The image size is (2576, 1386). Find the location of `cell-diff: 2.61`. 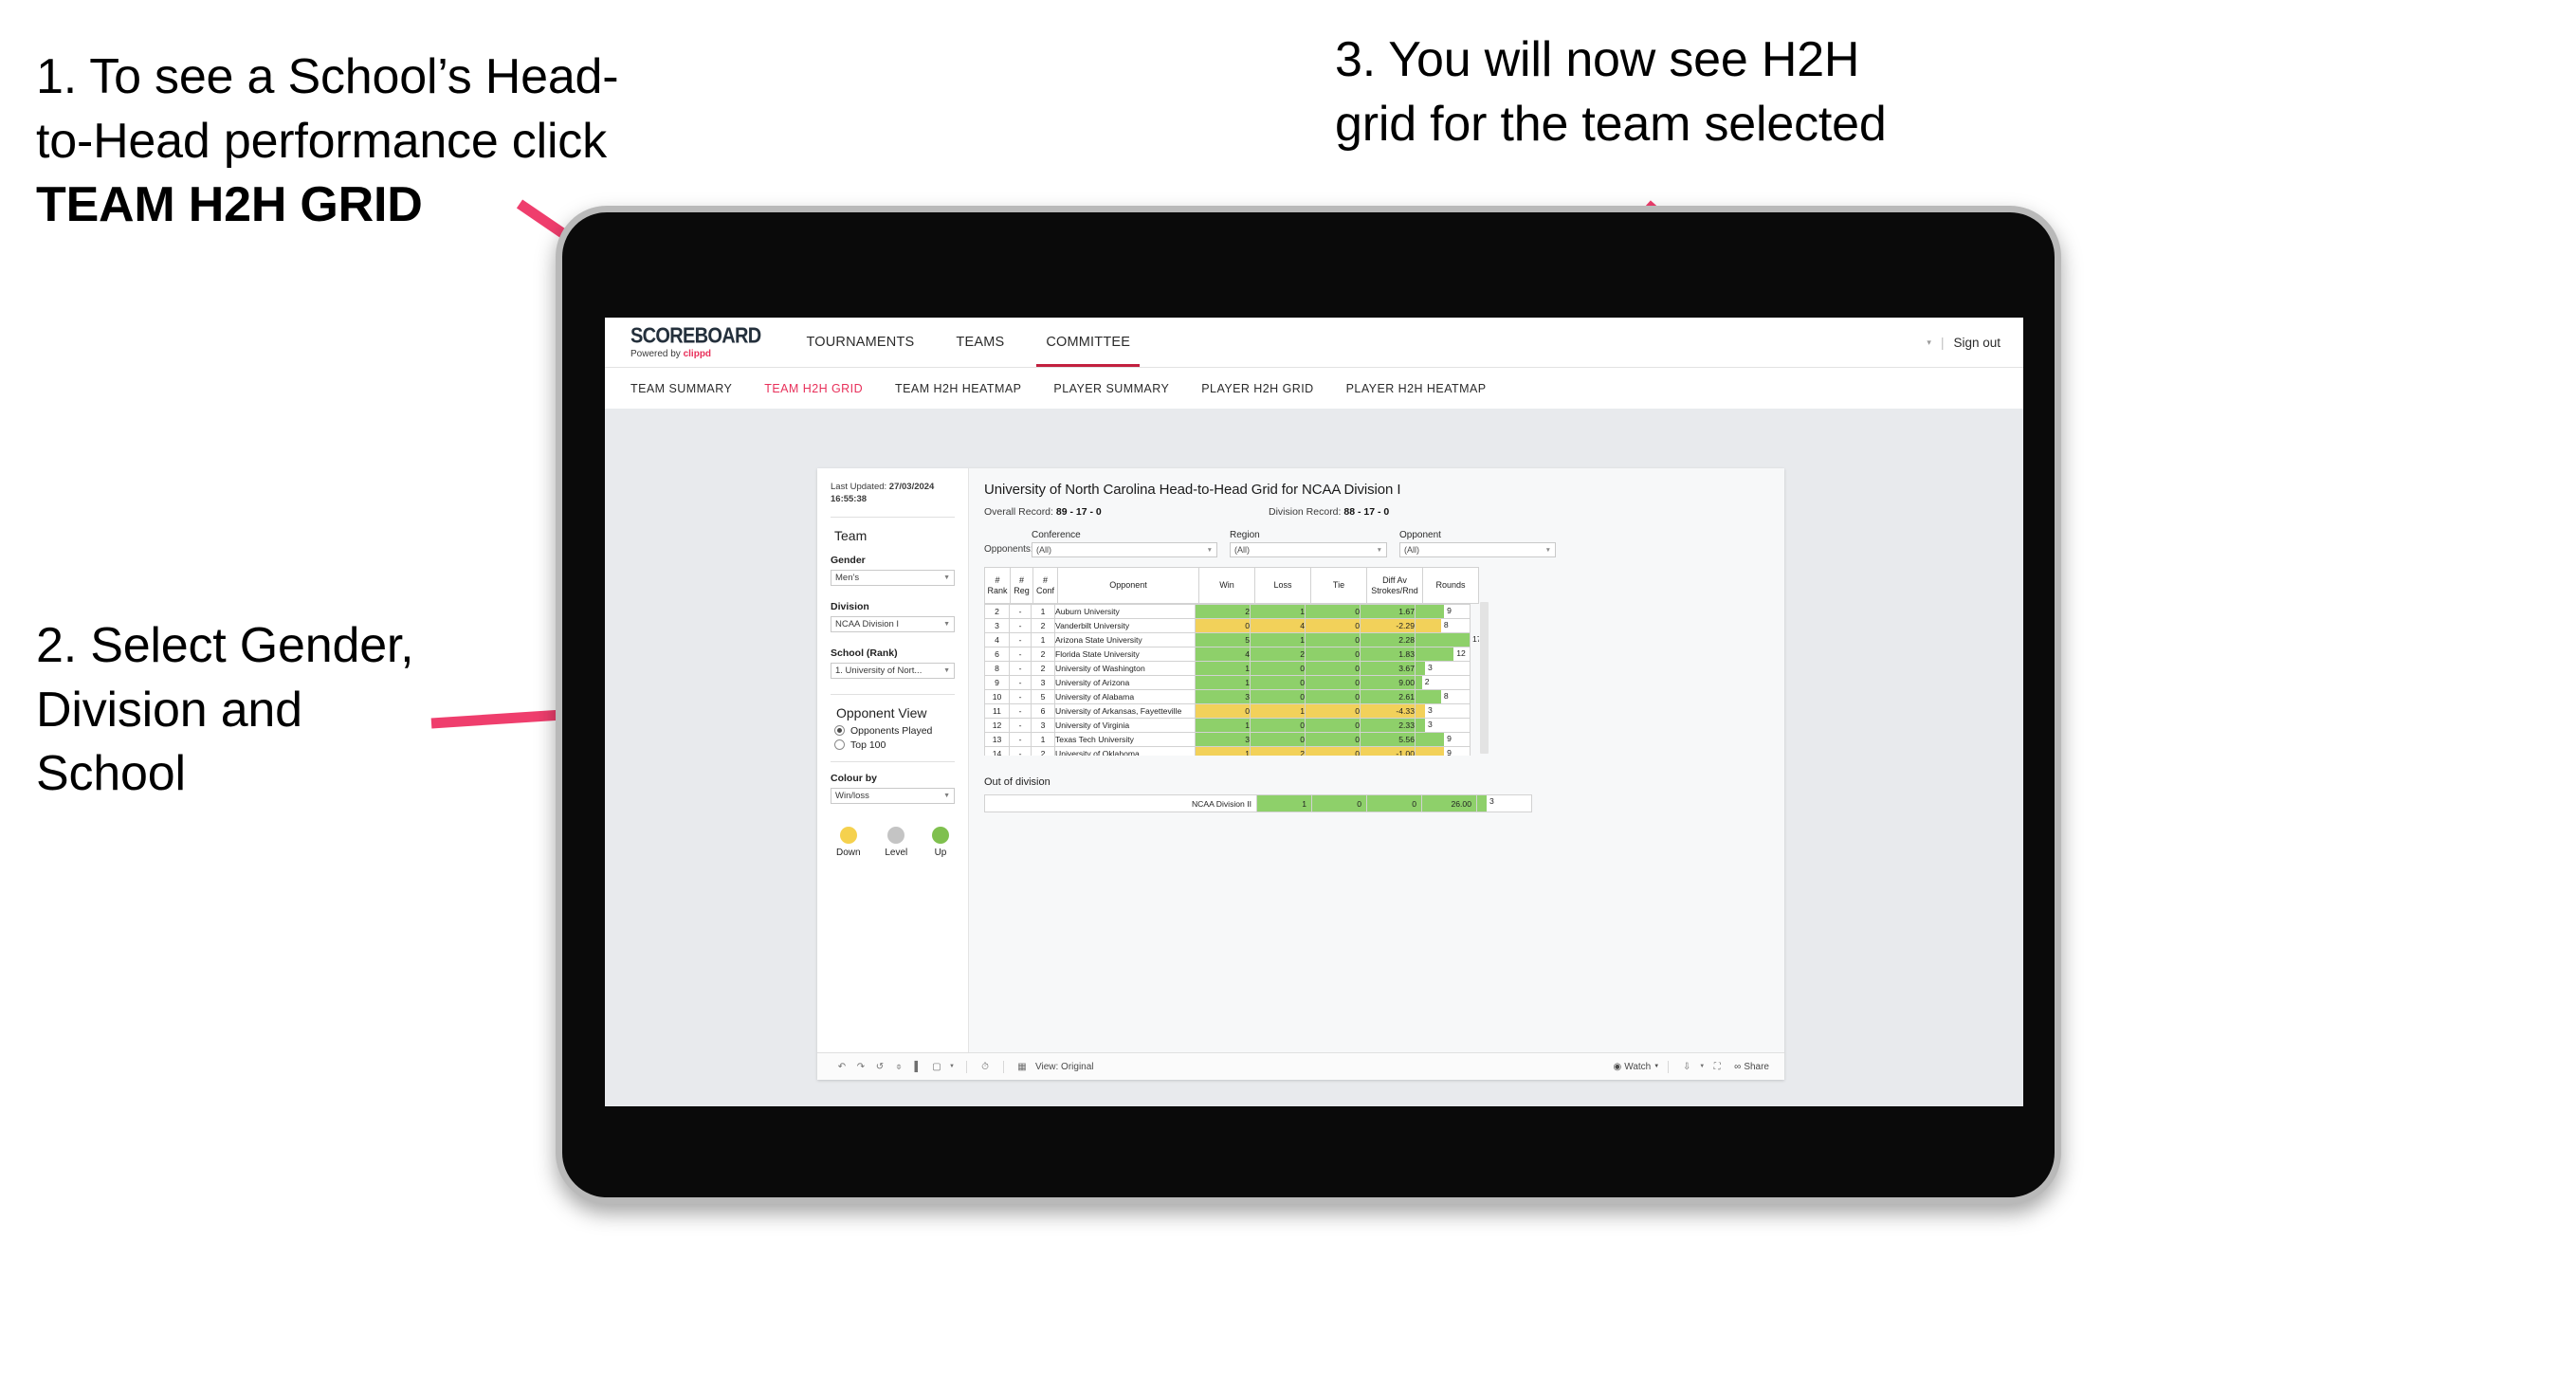

cell-diff: 2.61 is located at coordinates (1388, 697).